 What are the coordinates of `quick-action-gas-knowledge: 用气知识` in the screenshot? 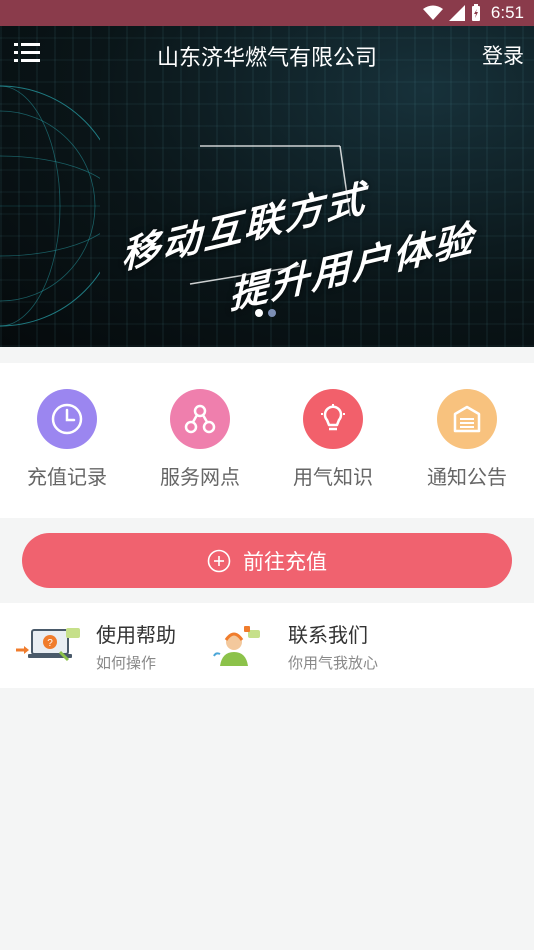 It's located at (333, 439).